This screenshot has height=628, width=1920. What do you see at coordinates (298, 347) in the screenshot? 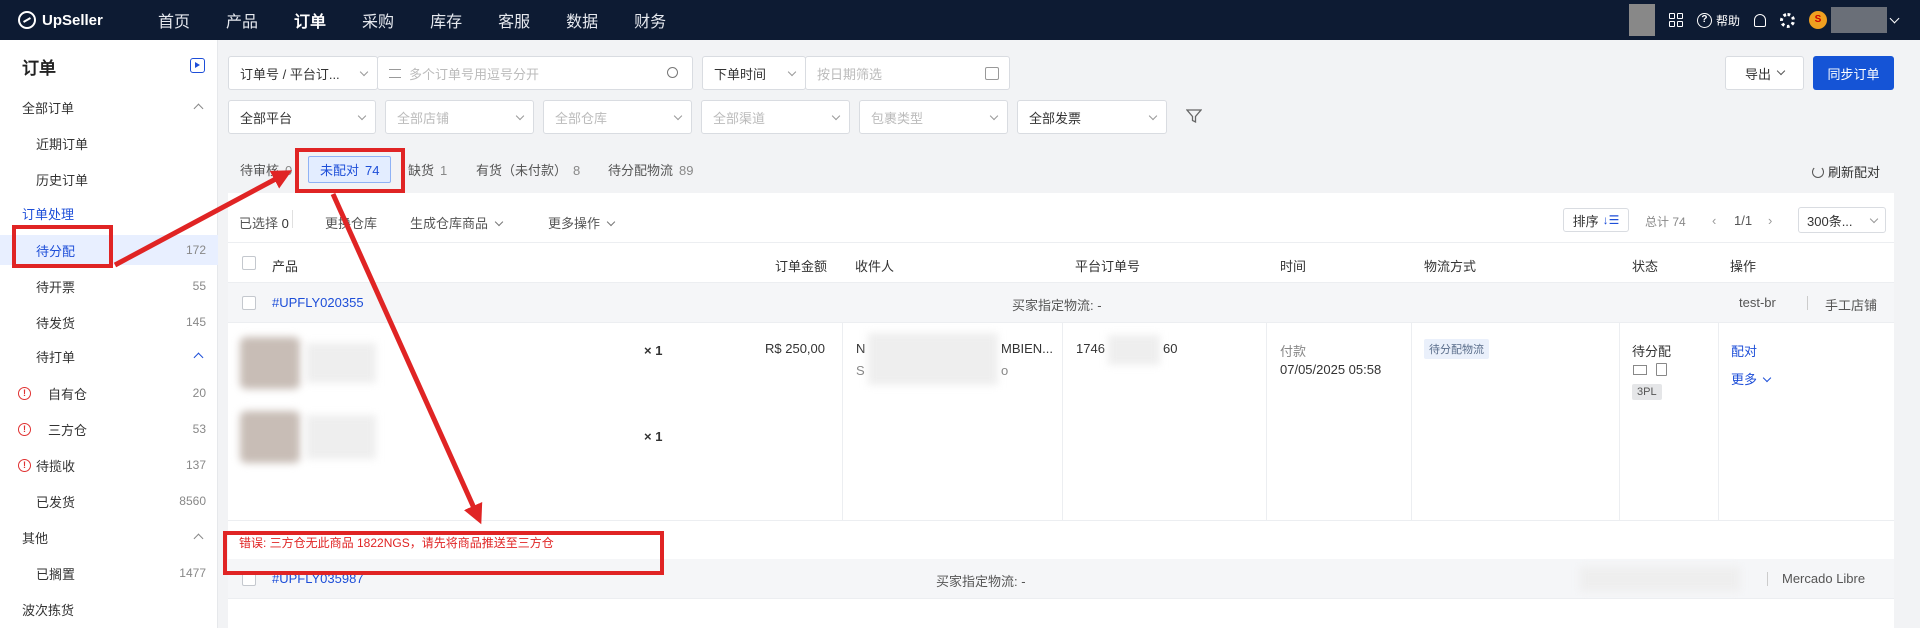
I see `annotation-arrows` at bounding box center [298, 347].